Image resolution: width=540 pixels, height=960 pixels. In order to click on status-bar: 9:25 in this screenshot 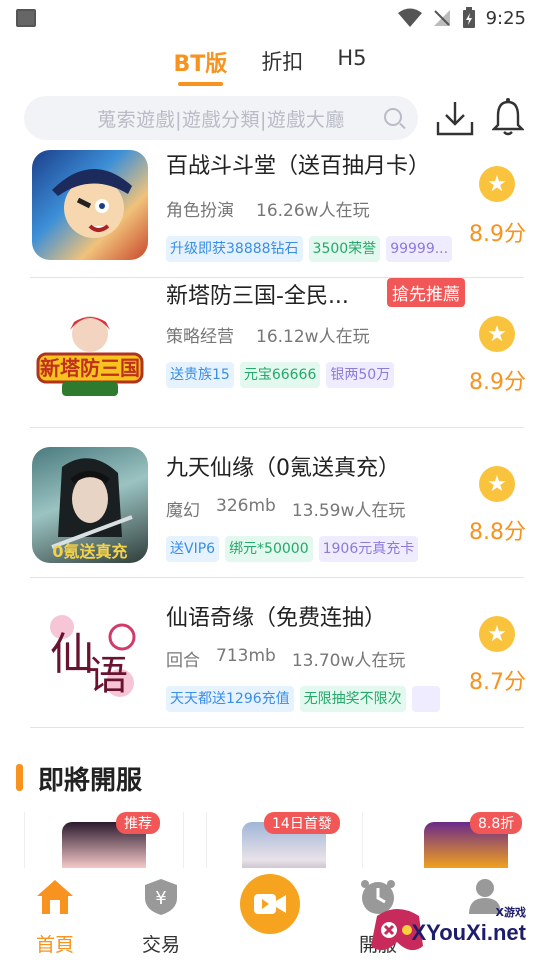, I will do `click(270, 18)`.